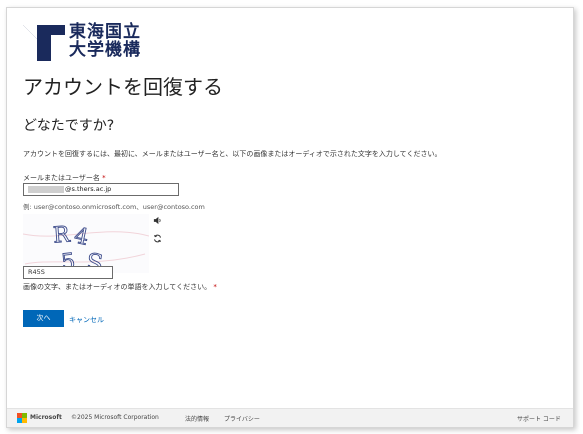 Image resolution: width=583 pixels, height=434 pixels. I want to click on org-logo-icon, so click(44, 43).